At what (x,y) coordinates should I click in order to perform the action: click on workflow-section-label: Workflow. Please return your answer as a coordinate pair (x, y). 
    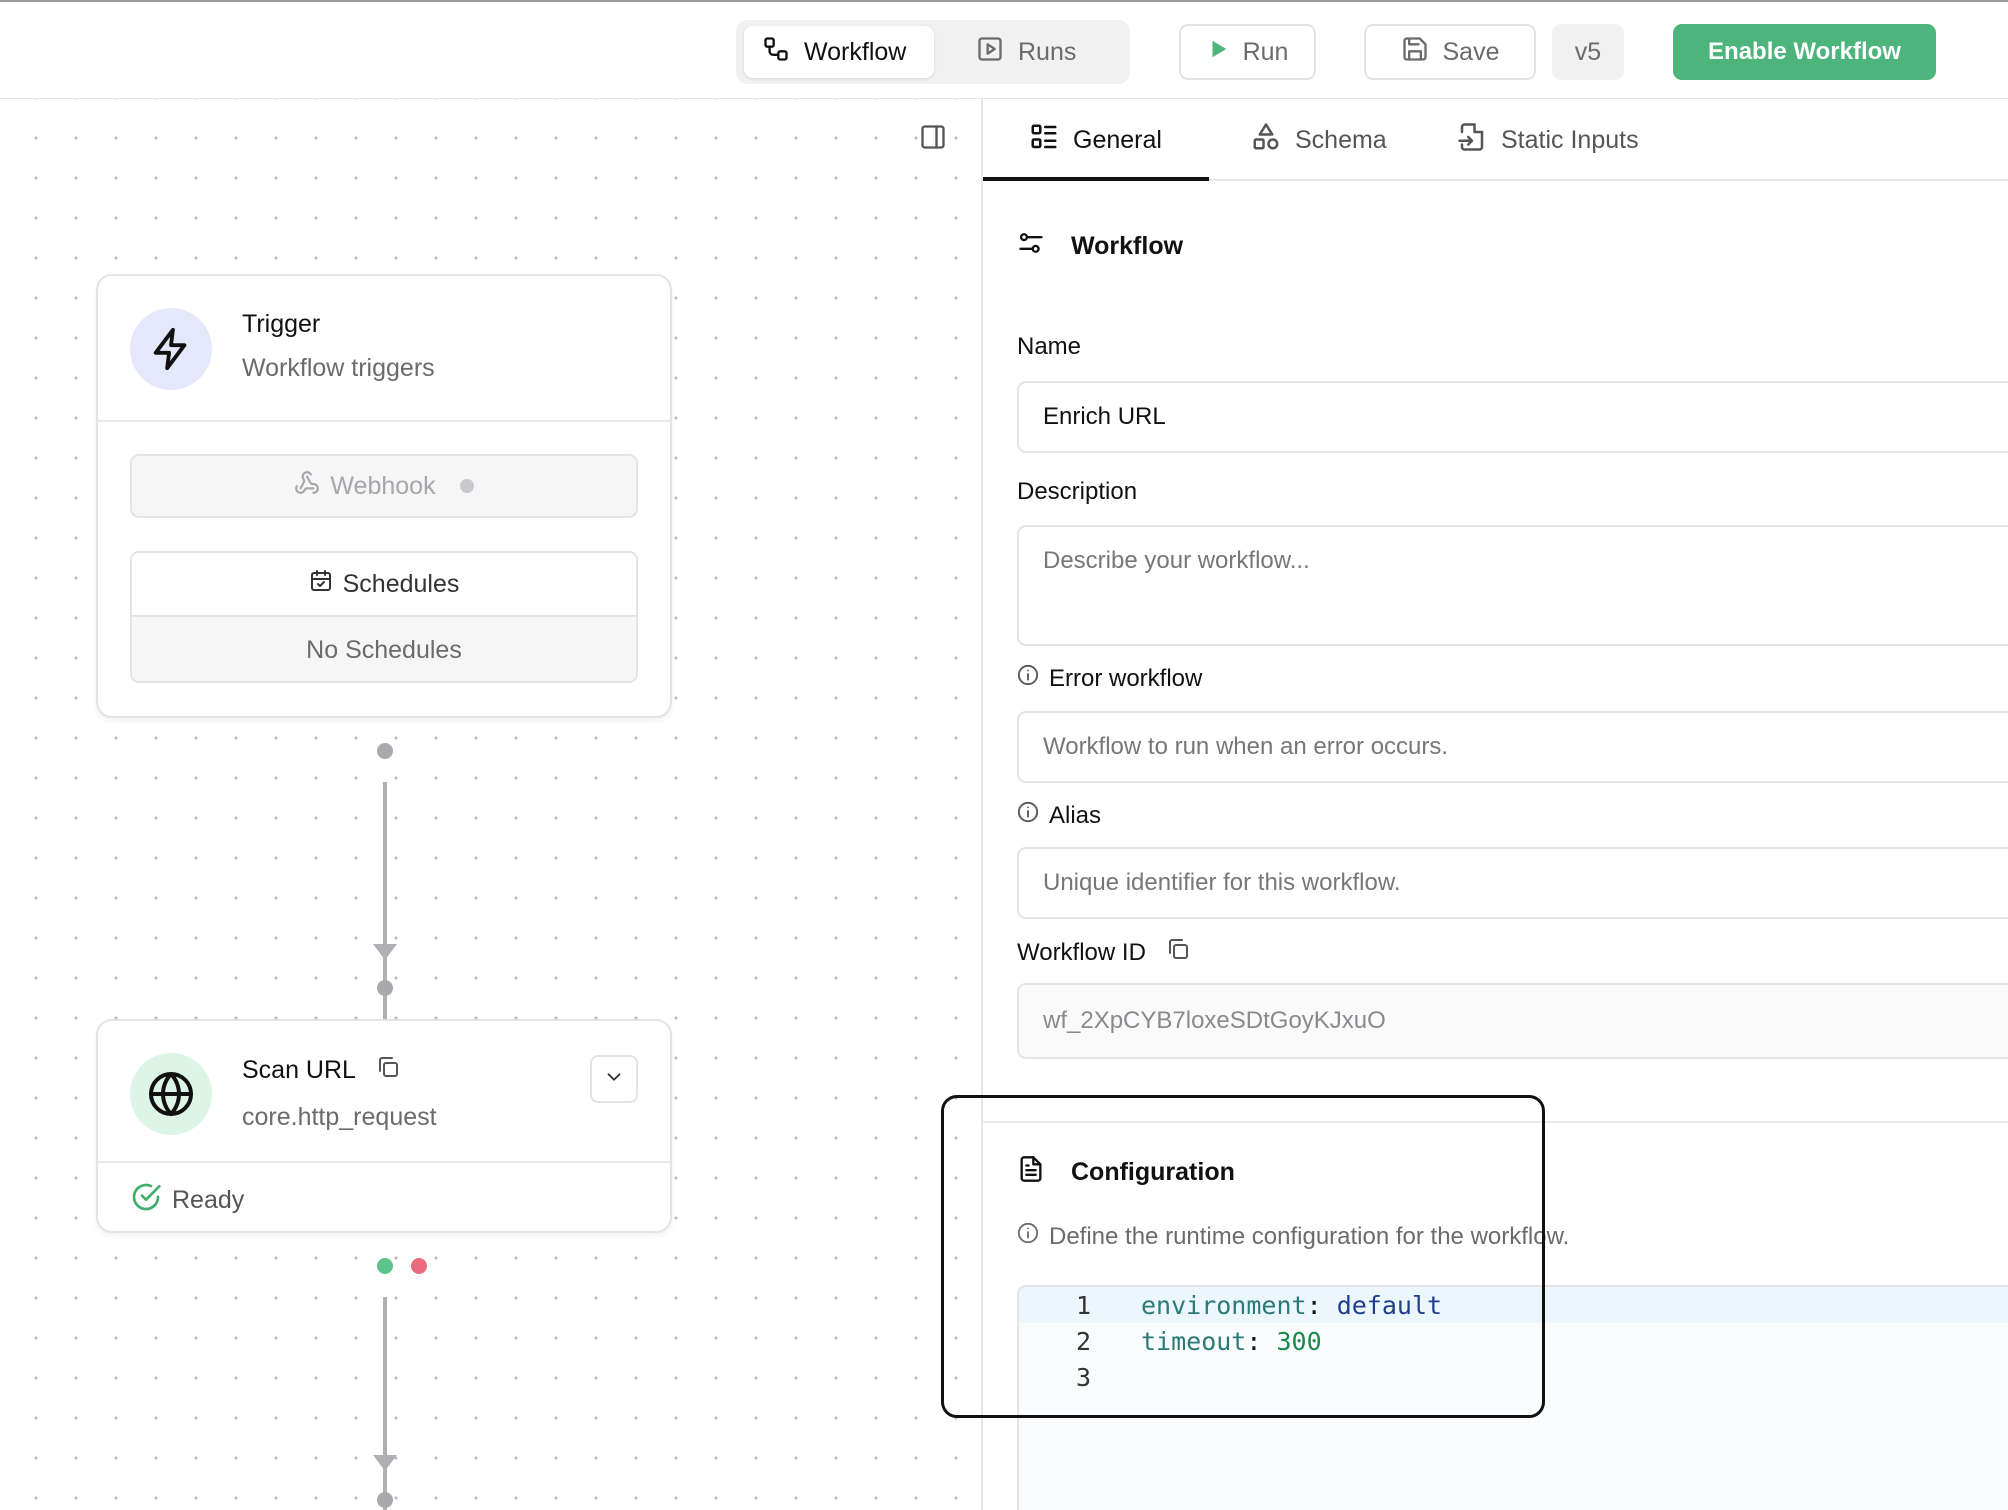
    Looking at the image, I should click on (1127, 246).